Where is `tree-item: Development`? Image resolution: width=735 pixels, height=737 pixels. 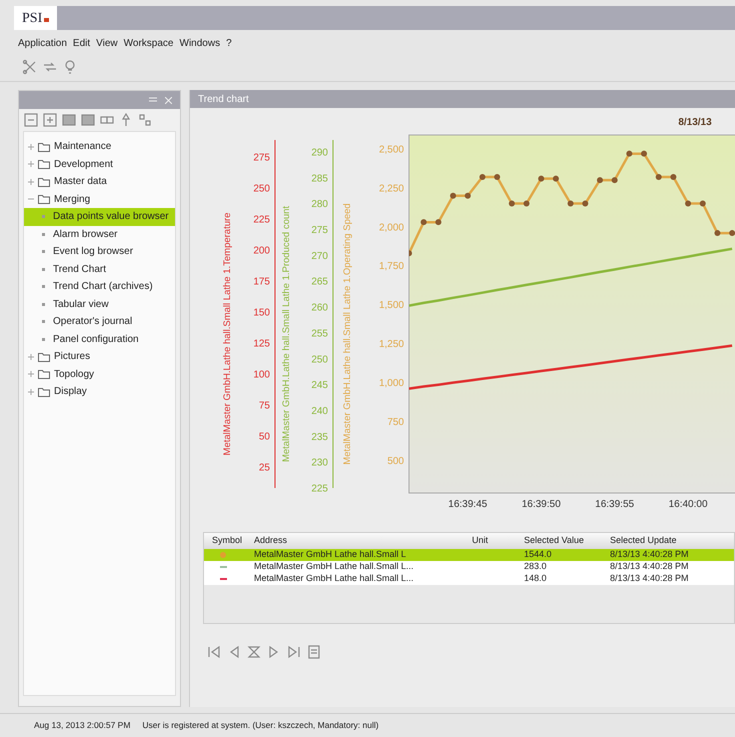
tree-item: Development is located at coordinates (99, 164).